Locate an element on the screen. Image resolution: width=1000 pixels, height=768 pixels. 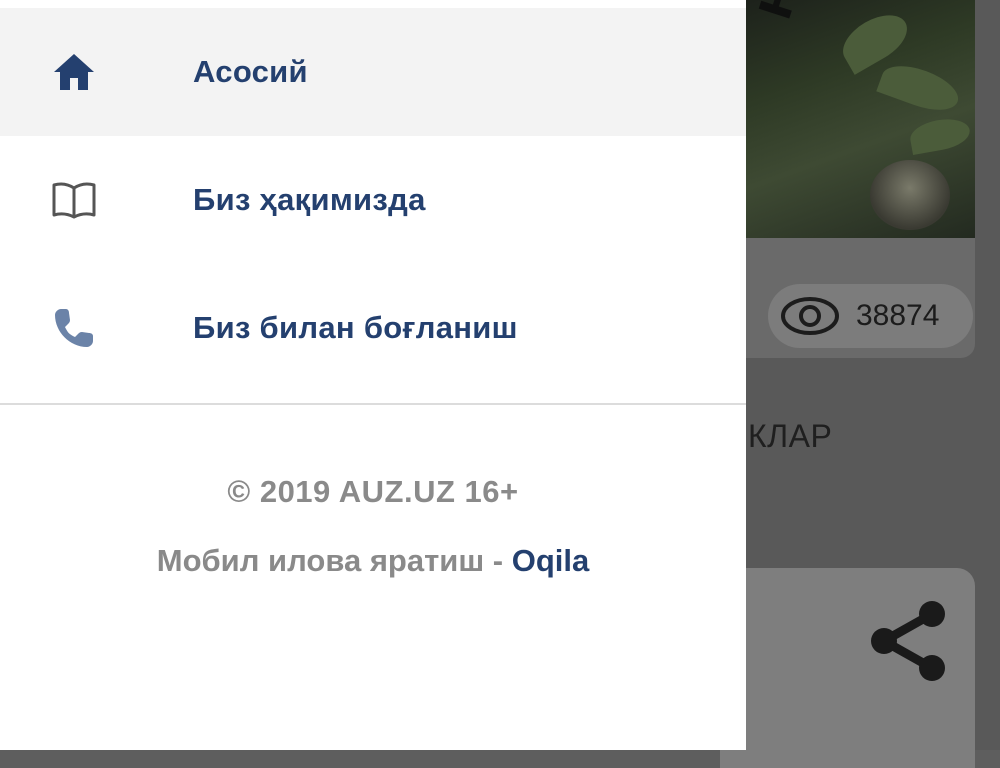
section-title: КЛАР is located at coordinates (790, 436).